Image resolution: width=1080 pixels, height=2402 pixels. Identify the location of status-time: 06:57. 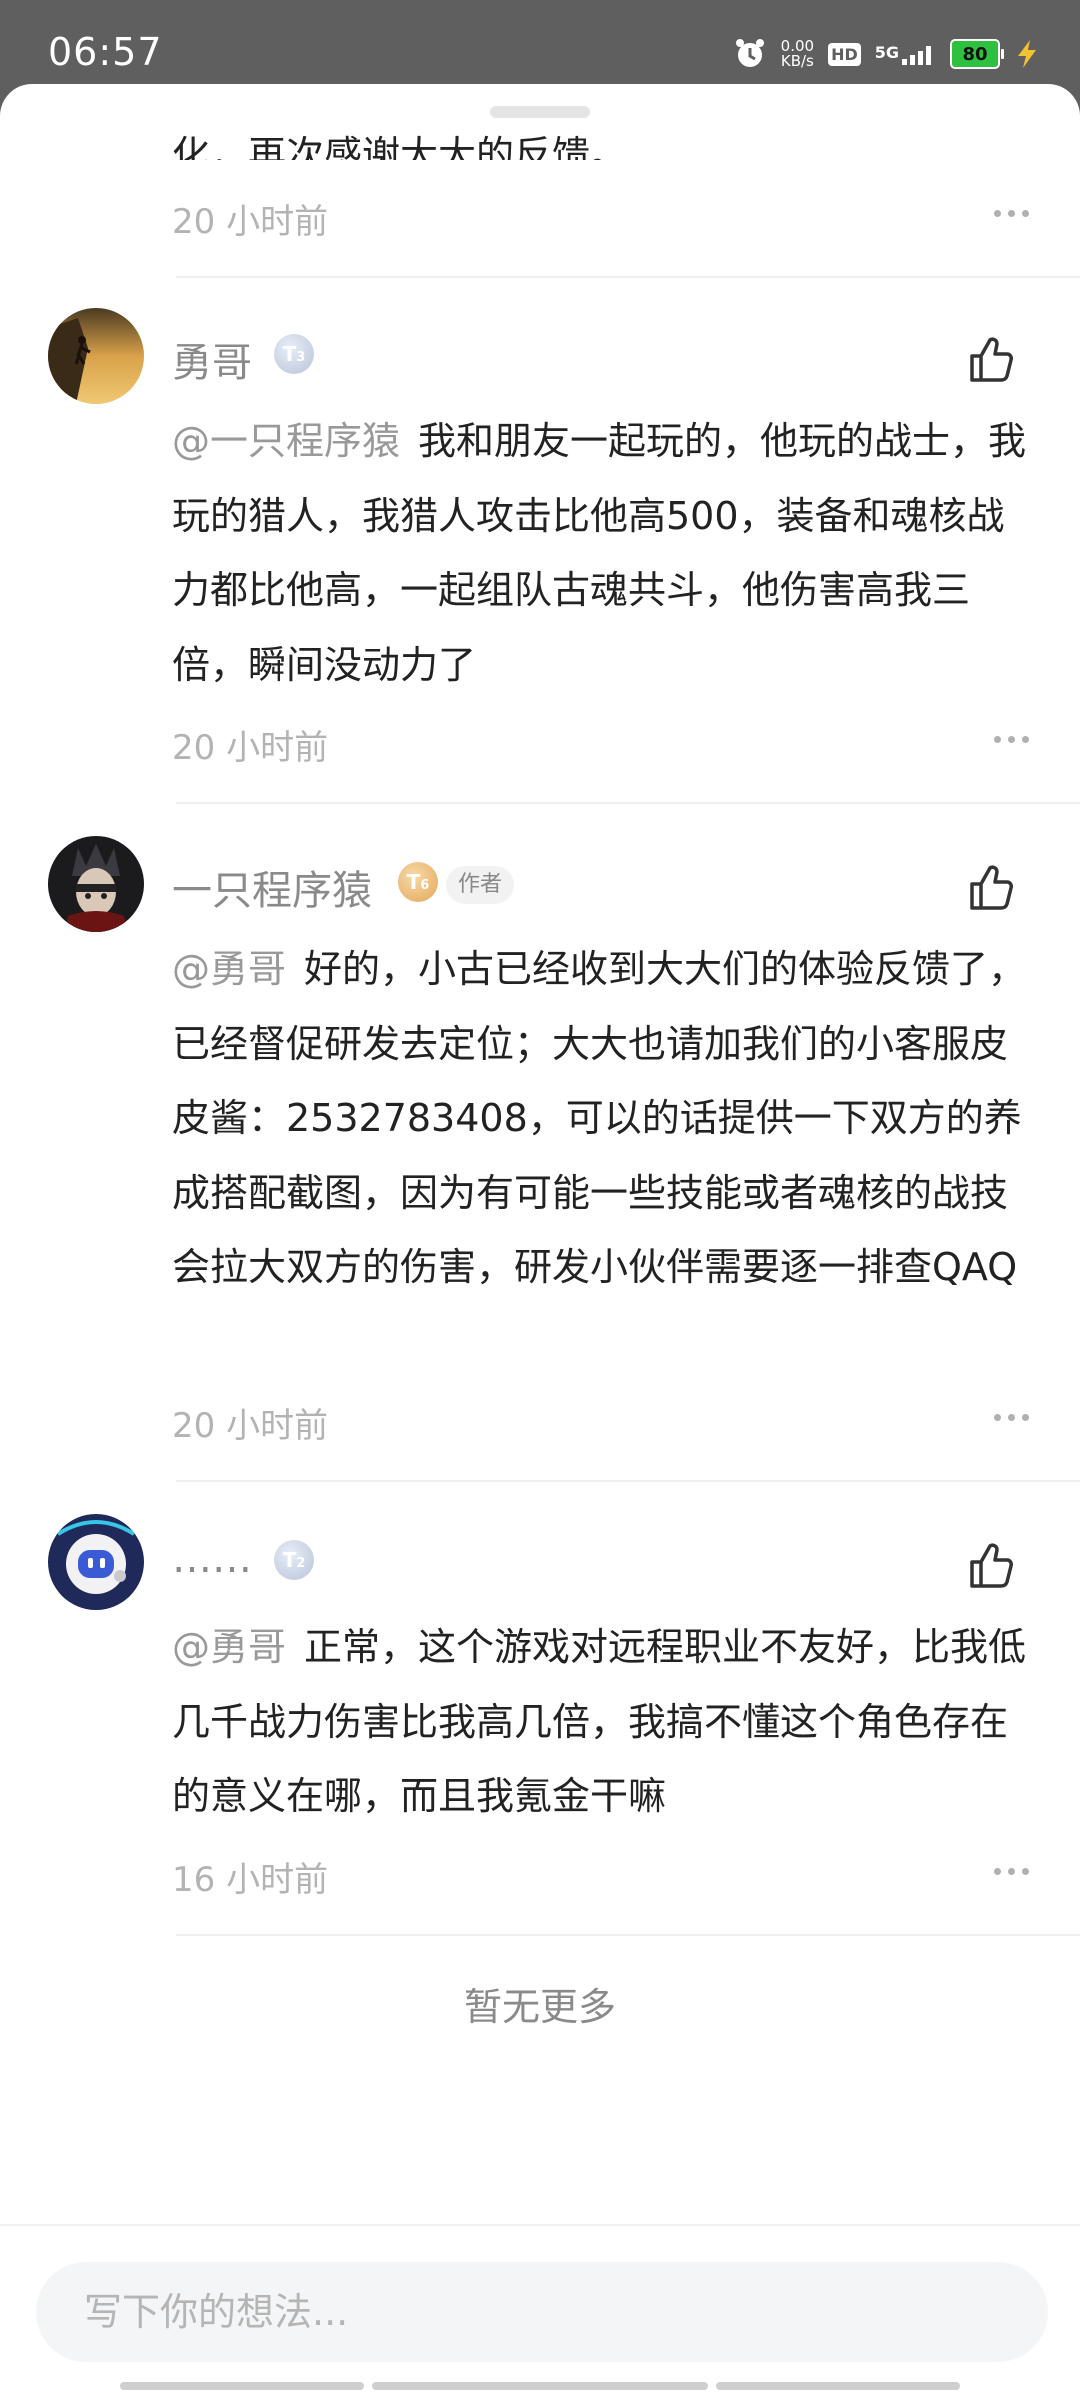
(105, 52).